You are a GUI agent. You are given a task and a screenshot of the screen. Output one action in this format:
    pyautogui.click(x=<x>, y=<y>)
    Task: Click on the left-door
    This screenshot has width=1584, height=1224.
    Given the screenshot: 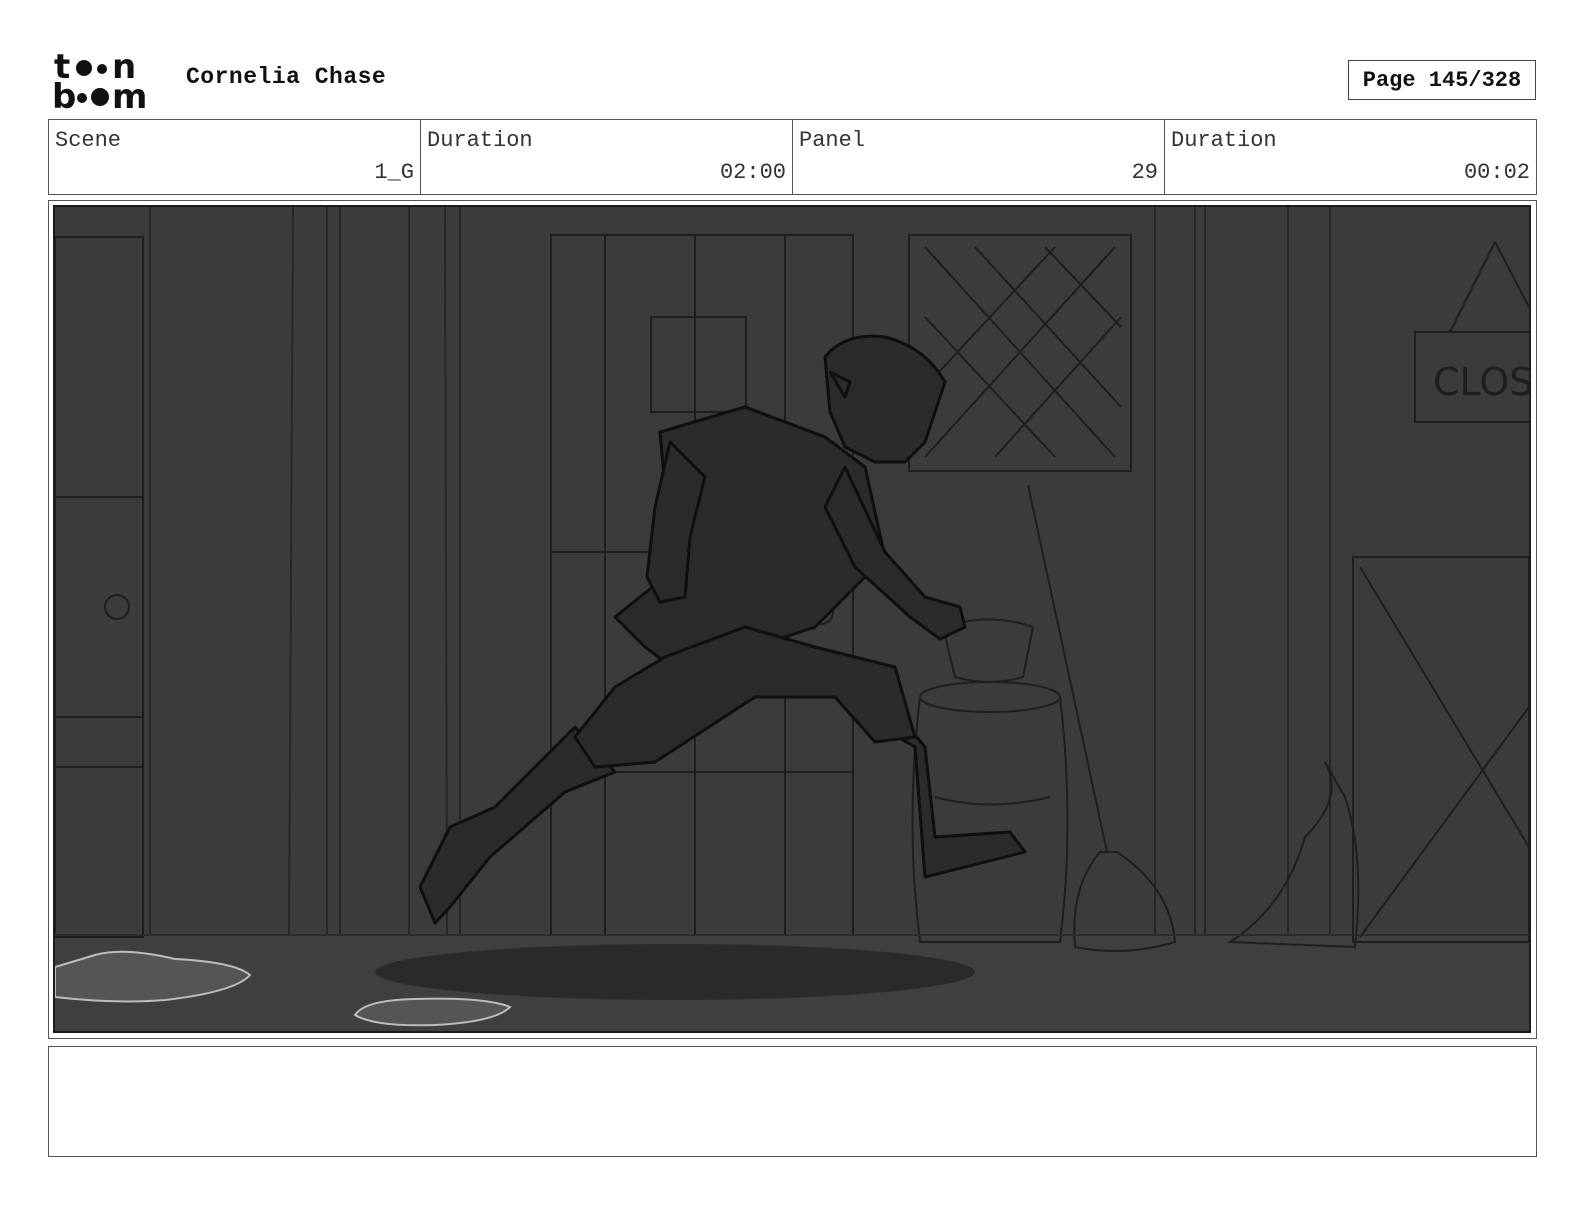 What is the action you would take?
    pyautogui.click(x=99, y=587)
    